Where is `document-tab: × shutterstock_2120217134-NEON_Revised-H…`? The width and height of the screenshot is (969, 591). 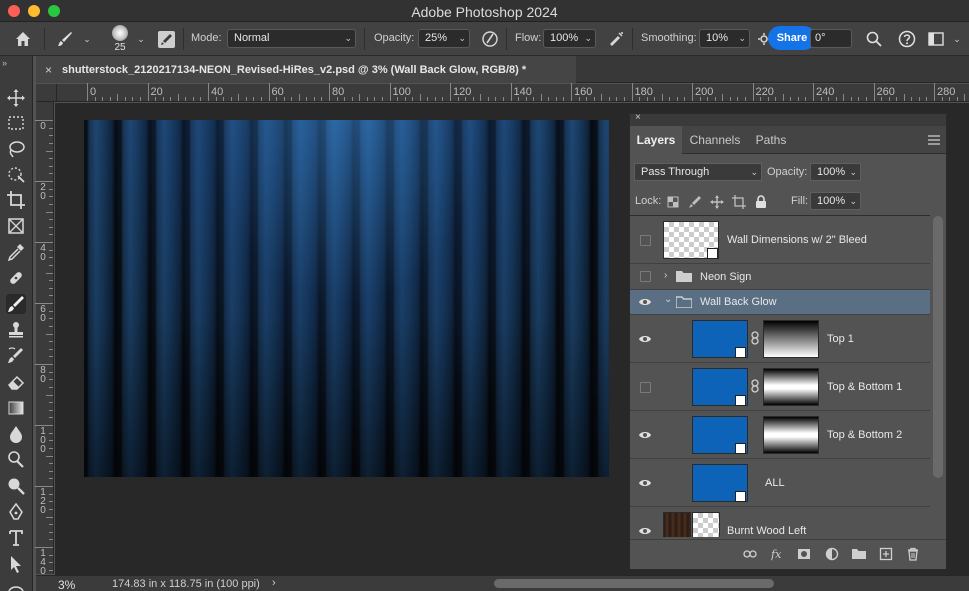 document-tab: × shutterstock_2120217134-NEON_Revised-H… is located at coordinates (306, 69).